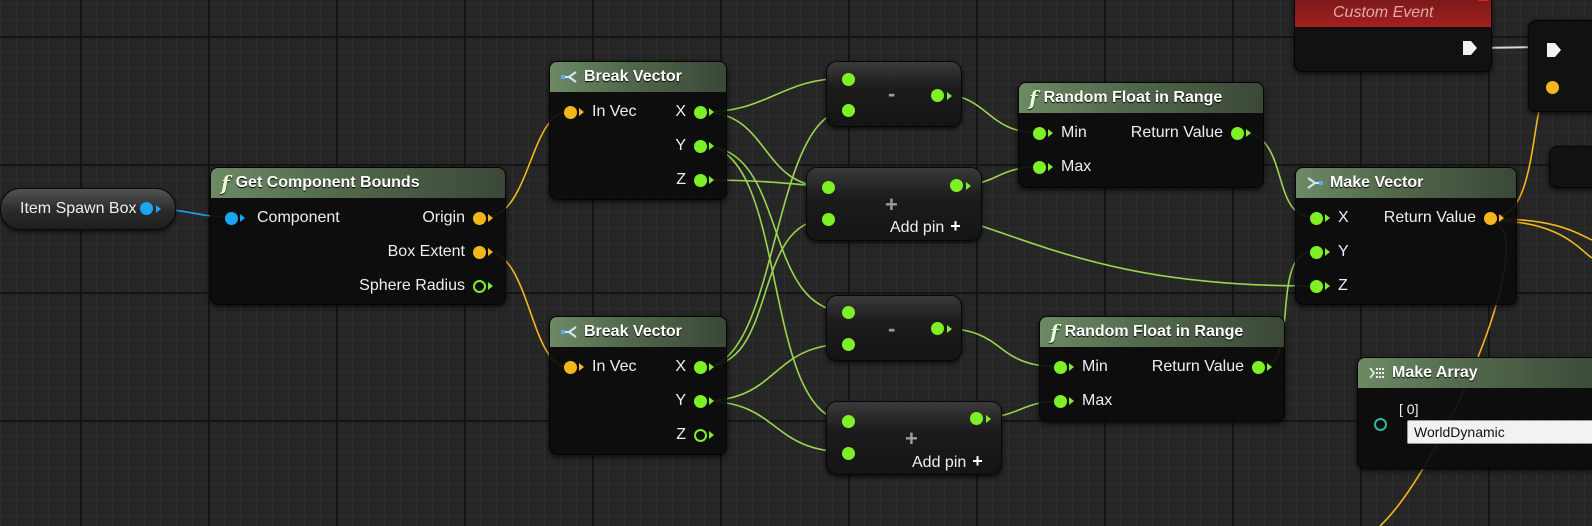 The height and width of the screenshot is (526, 1592). Describe the element at coordinates (1560, 66) in the screenshot. I see `offscreen-node-top-right` at that location.